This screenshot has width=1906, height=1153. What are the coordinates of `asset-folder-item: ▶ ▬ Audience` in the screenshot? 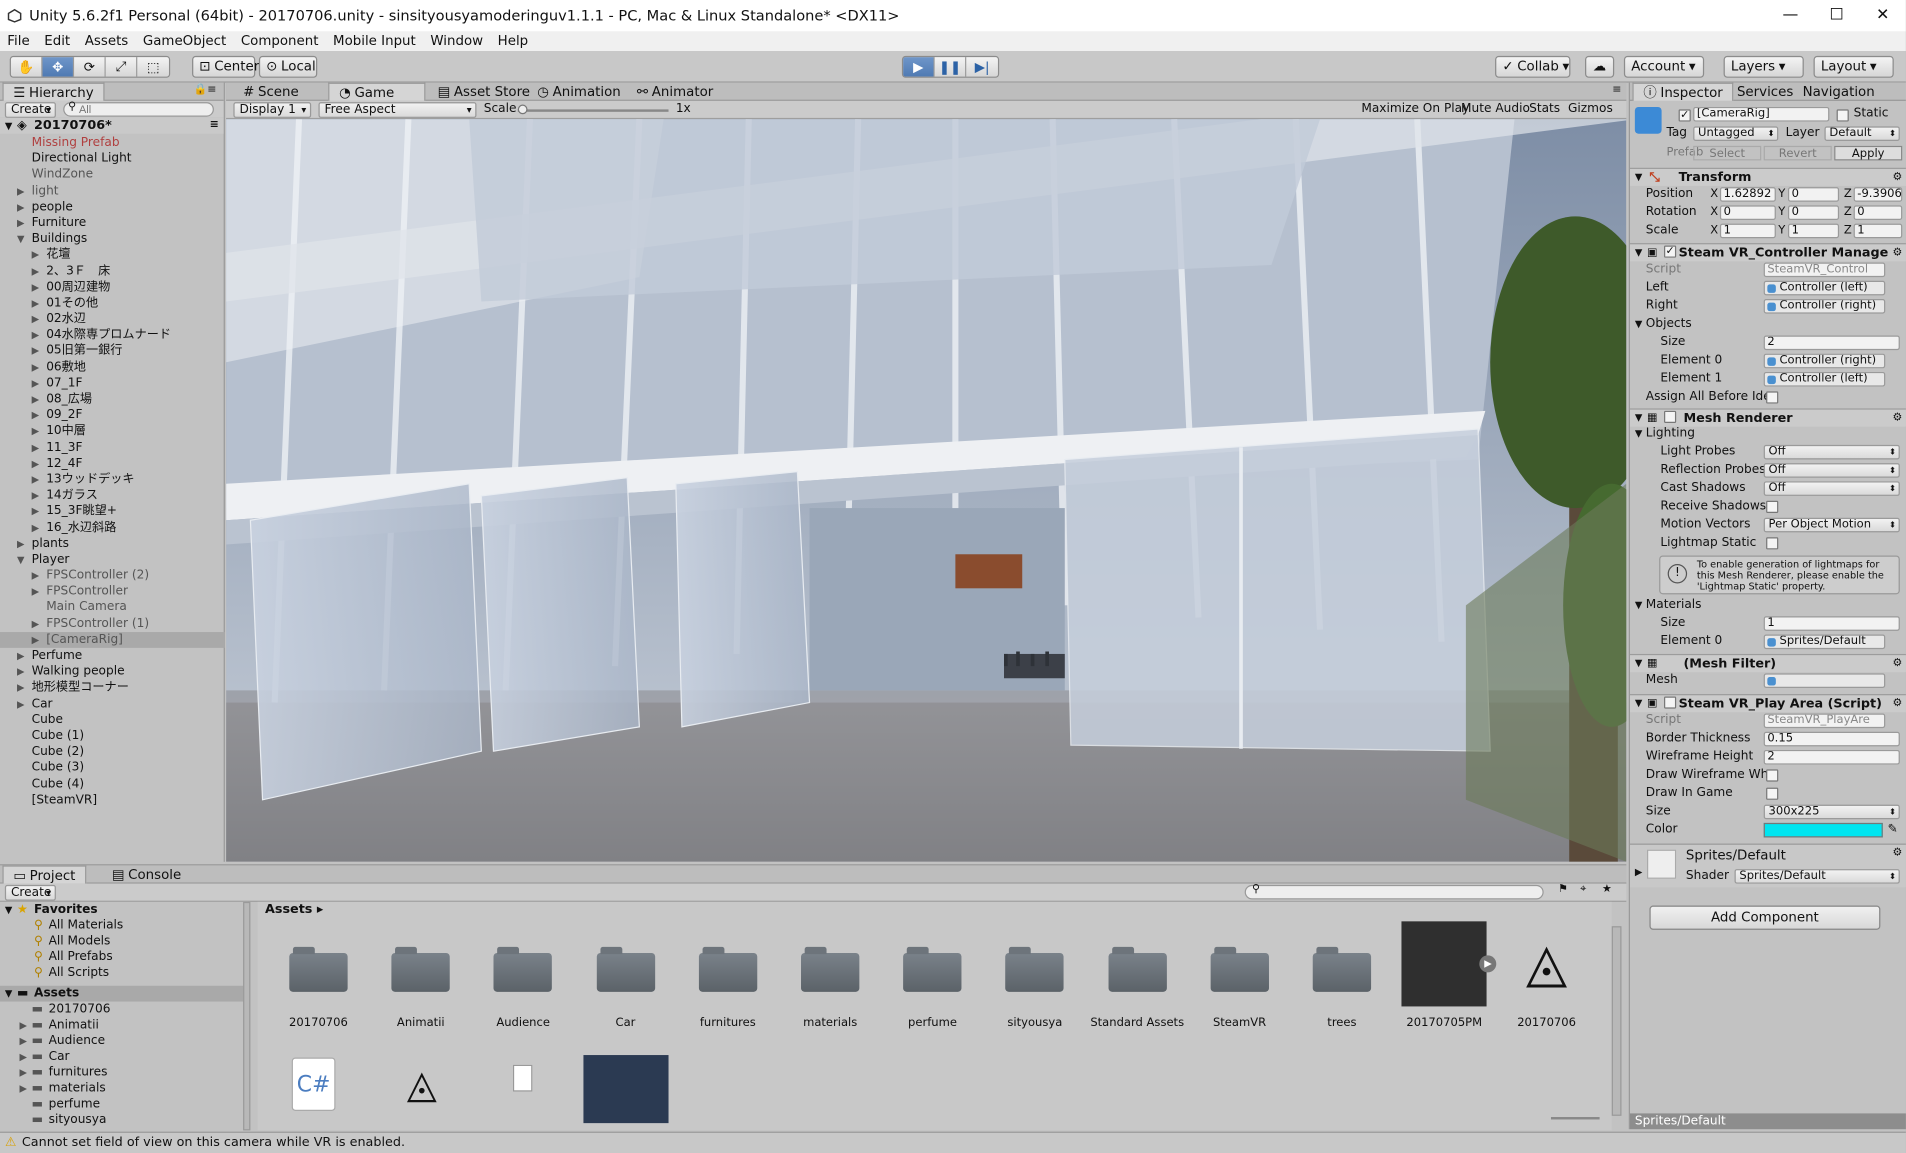 It's located at (124, 1041).